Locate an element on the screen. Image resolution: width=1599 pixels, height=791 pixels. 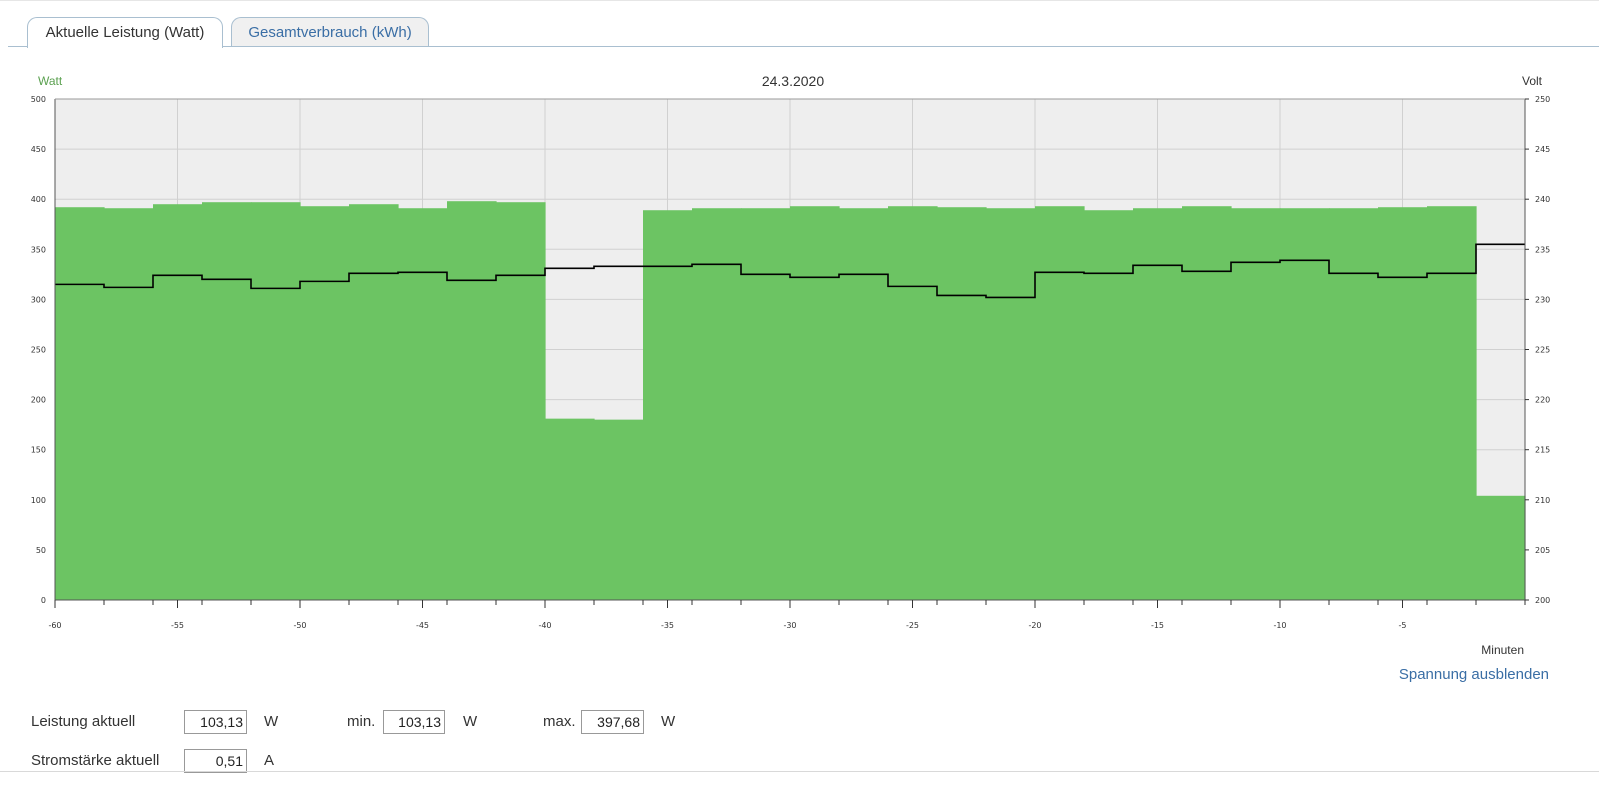
y2-tick-label: 205 is located at coordinates (1542, 550).